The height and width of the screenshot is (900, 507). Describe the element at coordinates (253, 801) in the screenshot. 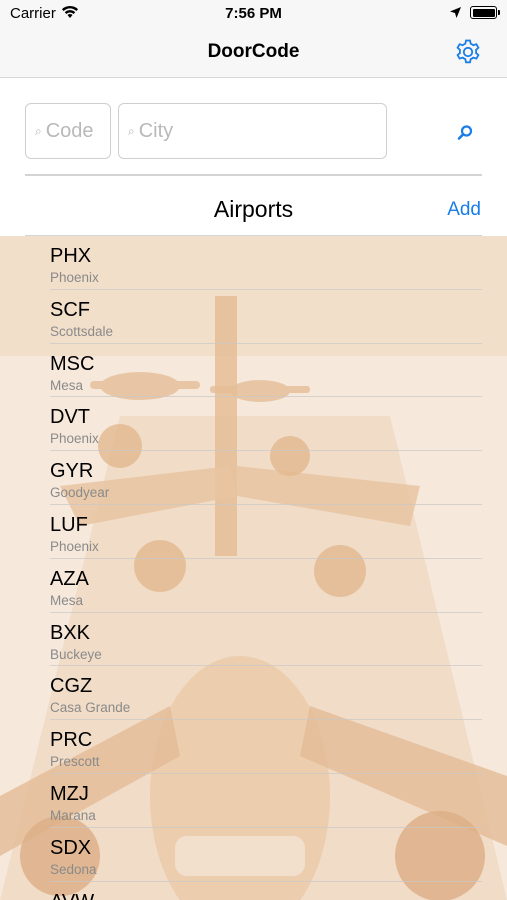

I see `airport-row: MZJ Marana` at that location.